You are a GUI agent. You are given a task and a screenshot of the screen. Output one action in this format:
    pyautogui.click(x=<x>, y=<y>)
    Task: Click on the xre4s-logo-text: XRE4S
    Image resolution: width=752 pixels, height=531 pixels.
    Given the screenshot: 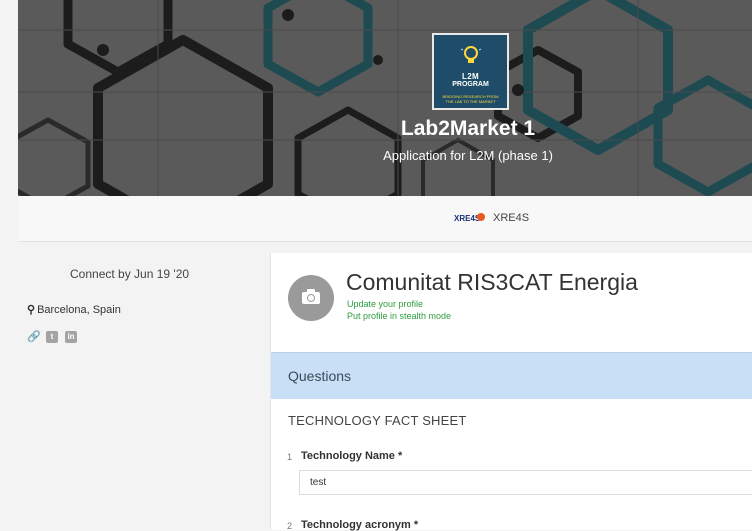 What is the action you would take?
    pyautogui.click(x=467, y=218)
    